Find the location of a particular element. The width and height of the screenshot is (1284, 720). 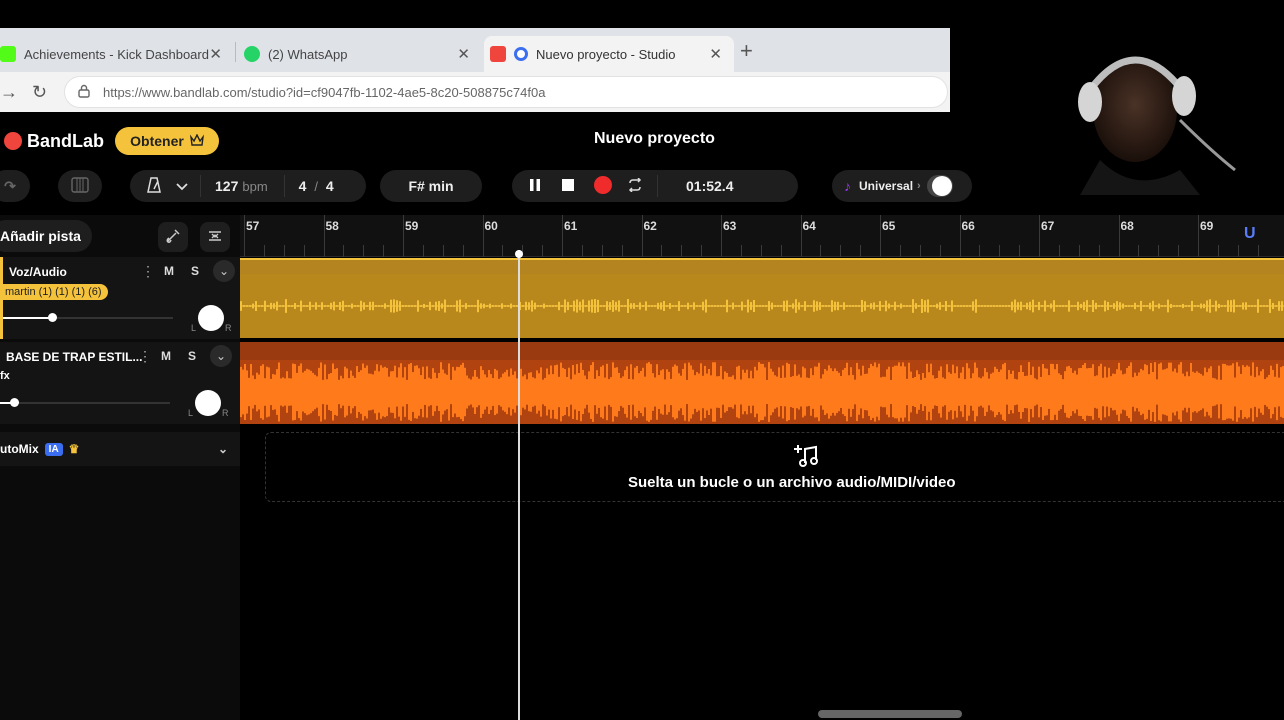

ai-preset-selector: ♪ Universal › is located at coordinates (902, 186).